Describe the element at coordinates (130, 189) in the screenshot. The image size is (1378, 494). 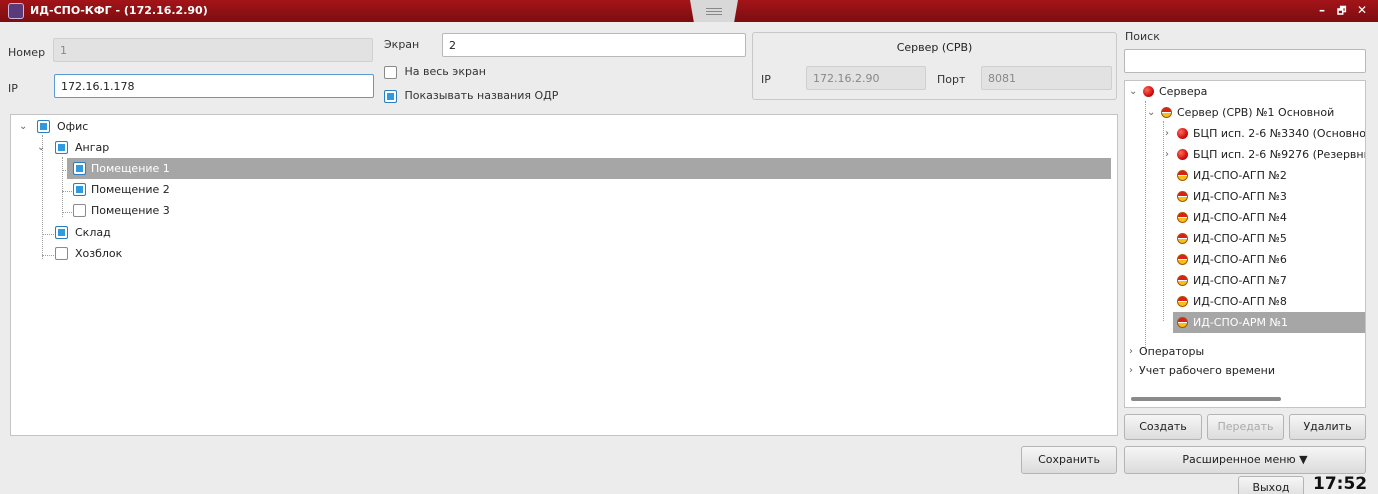
I see `tree-label: Помещение 2` at that location.